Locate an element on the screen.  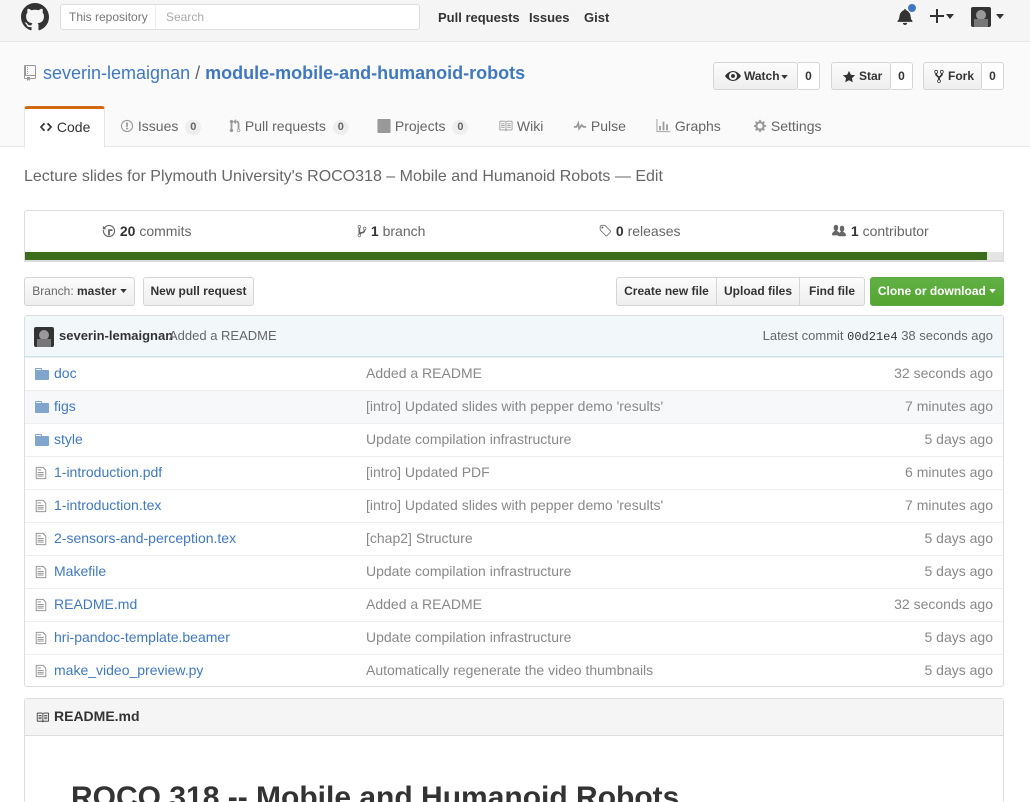
nav-pull-requests: Pull requests is located at coordinates (479, 17).